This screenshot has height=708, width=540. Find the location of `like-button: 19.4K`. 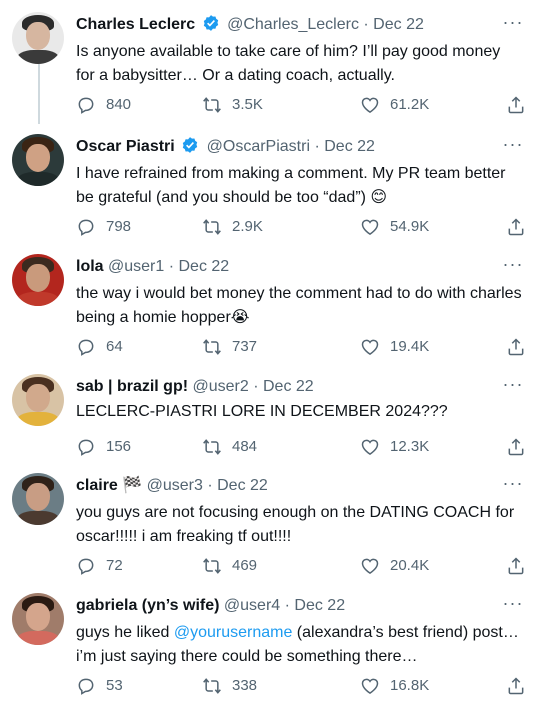

like-button: 19.4K is located at coordinates (394, 347).